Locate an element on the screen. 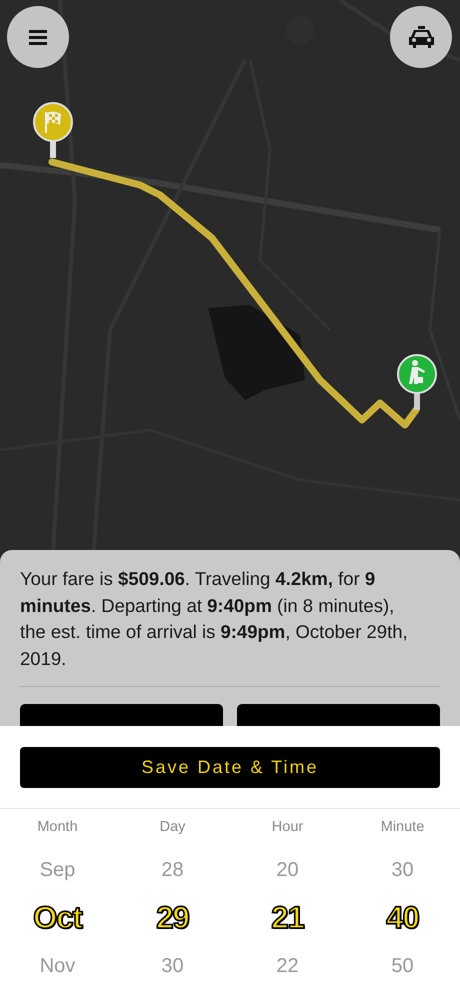 The image size is (460, 996). picker-column-label: Minute is located at coordinates (402, 827).